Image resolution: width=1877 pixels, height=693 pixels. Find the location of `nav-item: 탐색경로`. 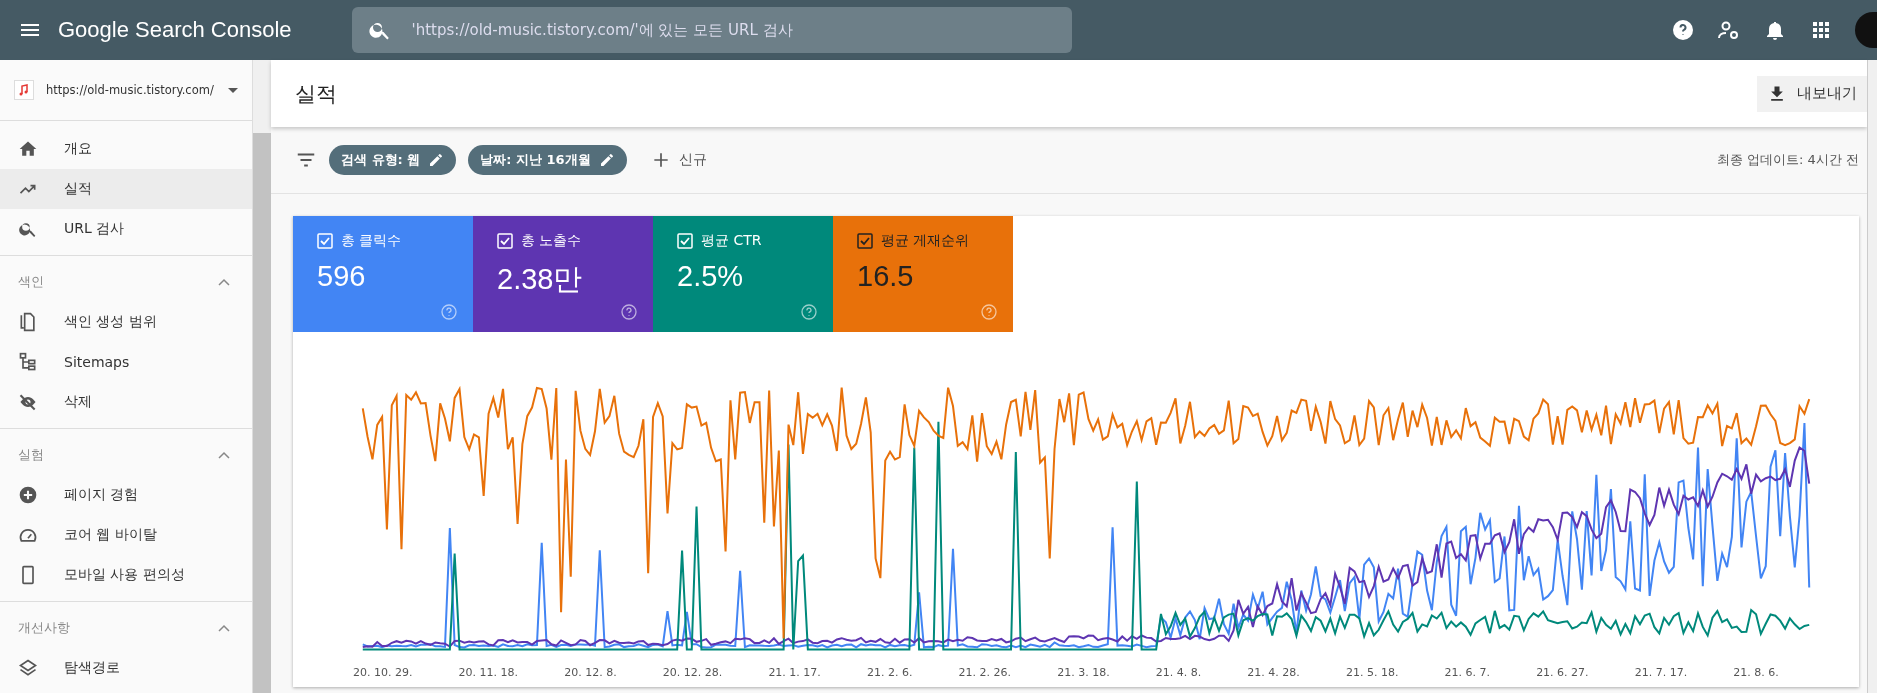

nav-item: 탐색경로 is located at coordinates (126, 668).